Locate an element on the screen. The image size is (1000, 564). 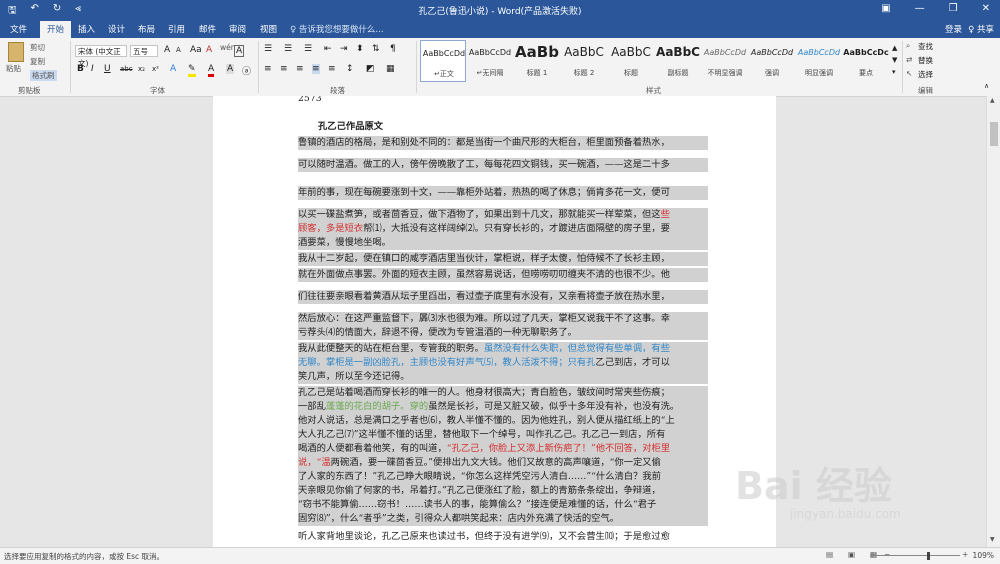
styles-scroll-up-icon: ▲ is located at coordinates (894, 48).